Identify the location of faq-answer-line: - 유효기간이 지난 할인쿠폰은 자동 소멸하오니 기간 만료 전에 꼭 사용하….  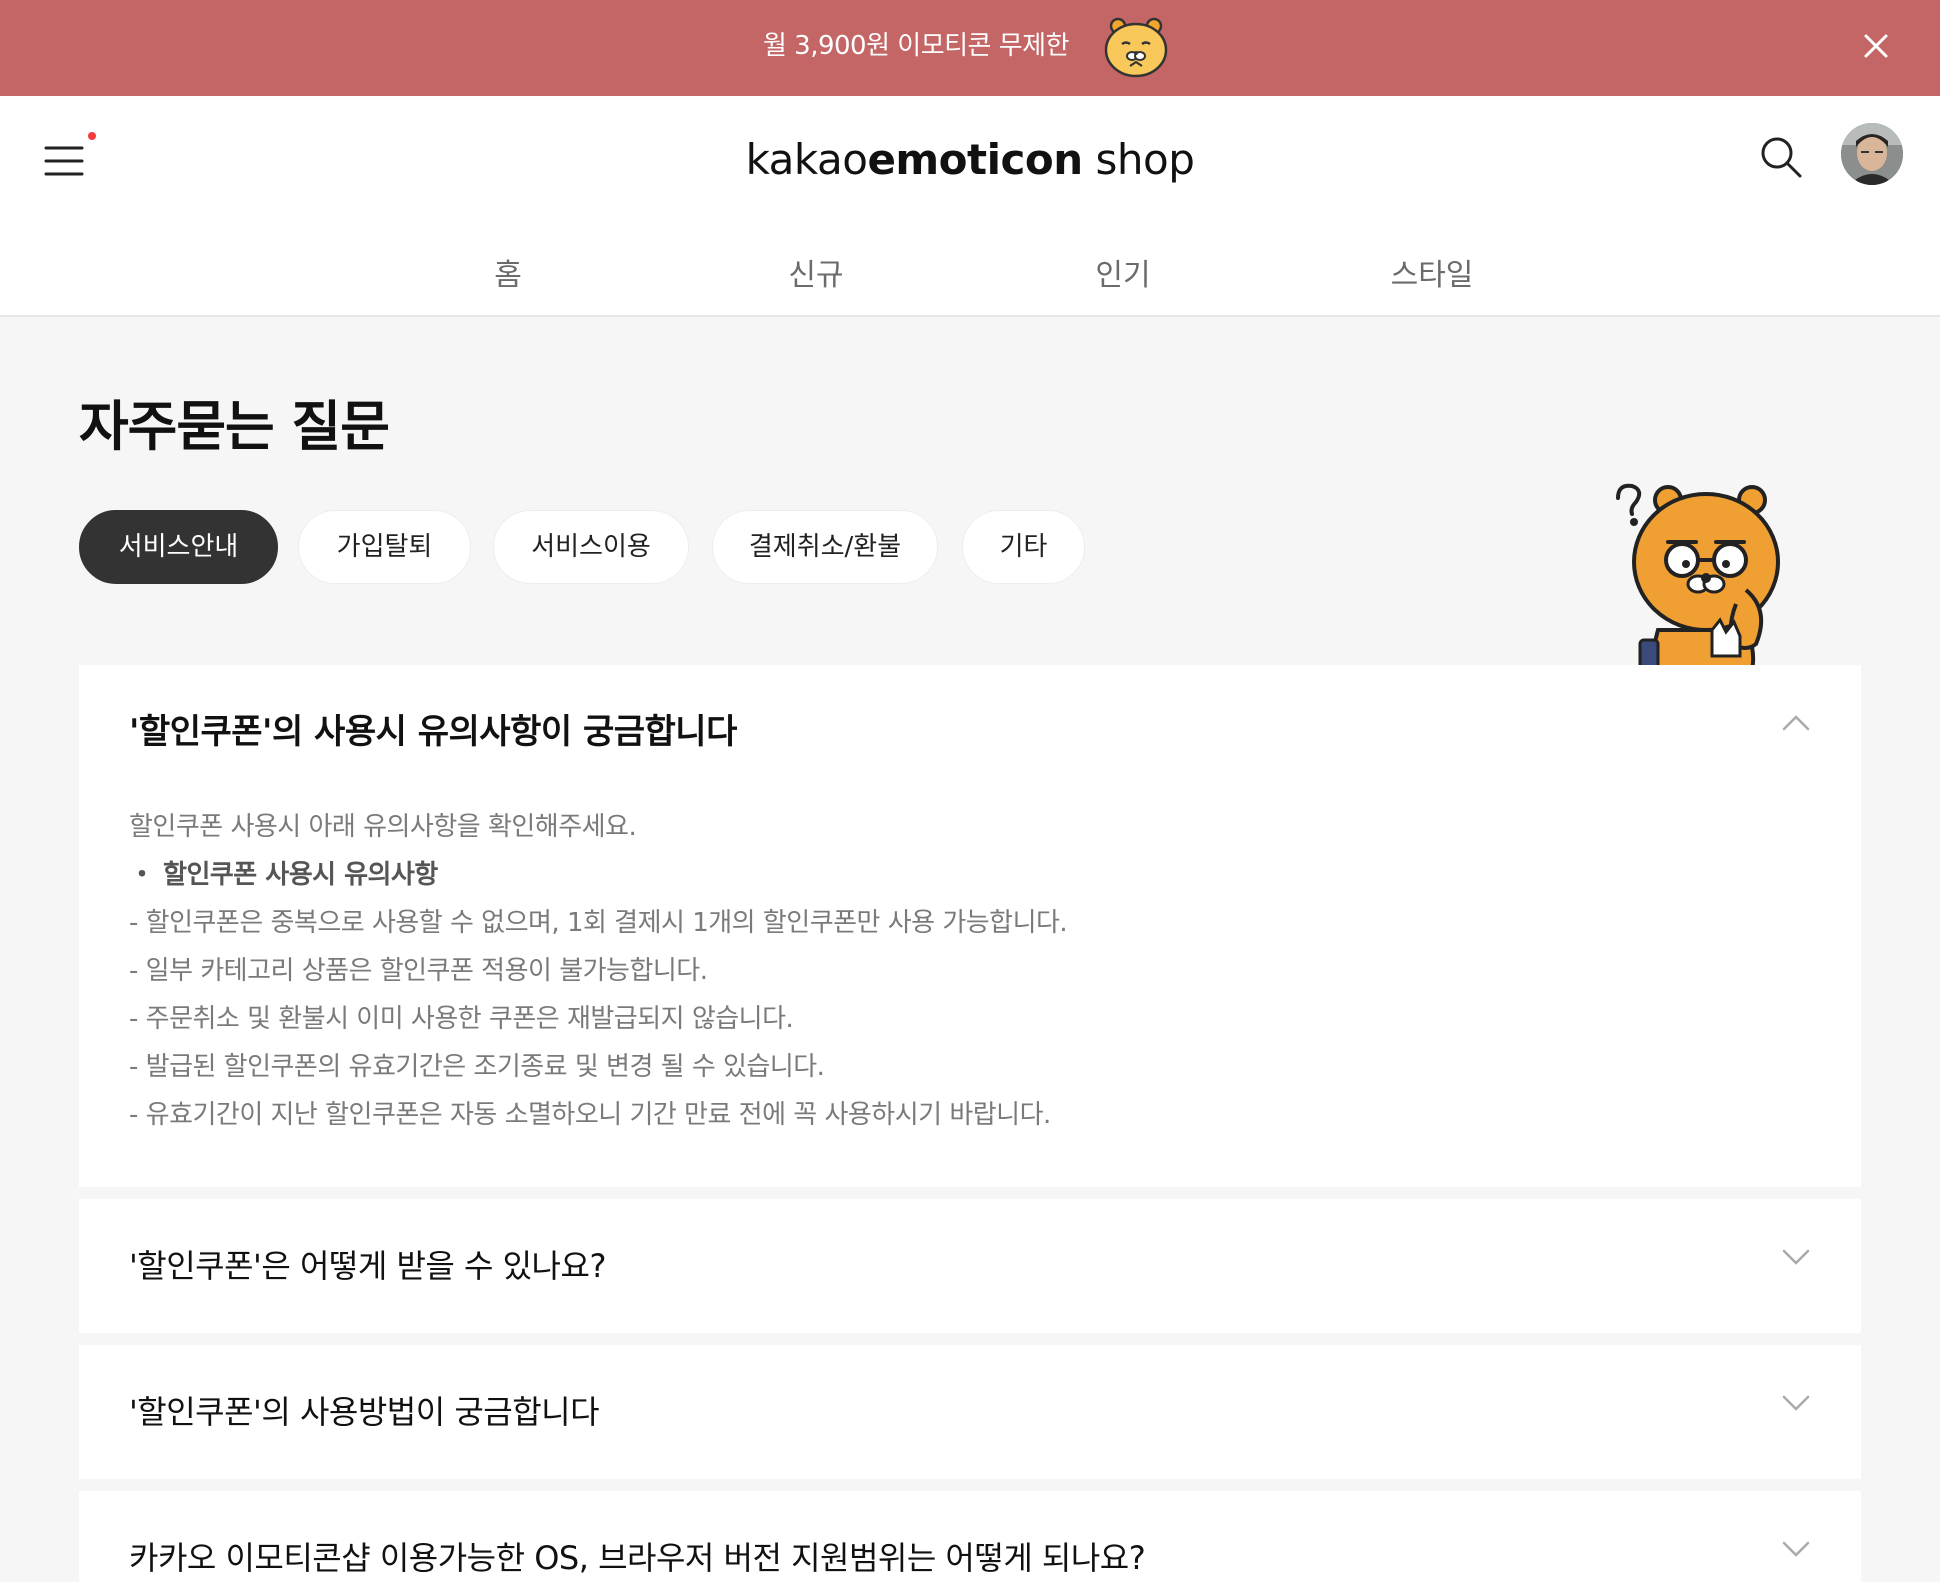
(590, 1115).